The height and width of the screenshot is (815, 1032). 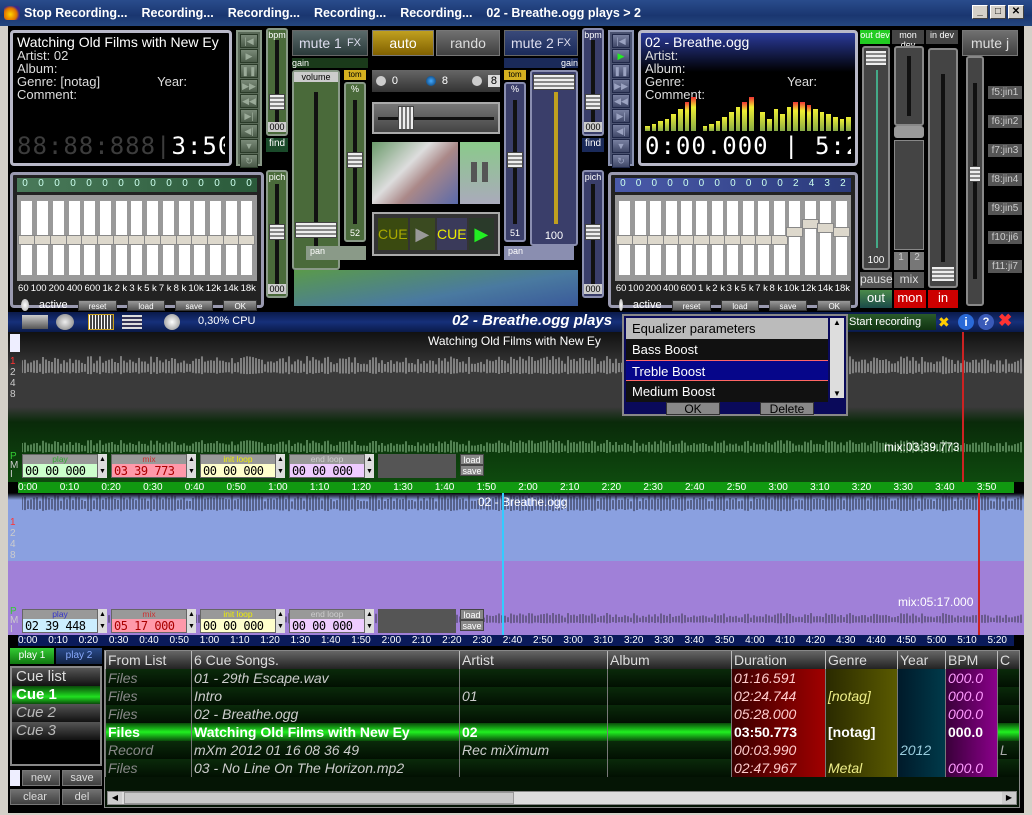 I want to click on loop-icon: ↻, so click(x=621, y=161).